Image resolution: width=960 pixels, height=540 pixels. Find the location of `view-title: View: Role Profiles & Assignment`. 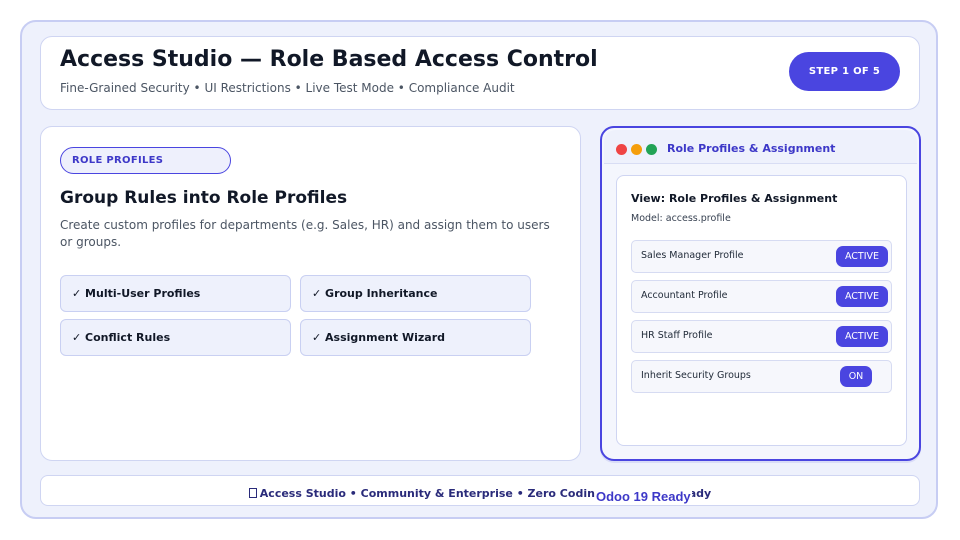

view-title: View: Role Profiles & Assignment is located at coordinates (734, 198).